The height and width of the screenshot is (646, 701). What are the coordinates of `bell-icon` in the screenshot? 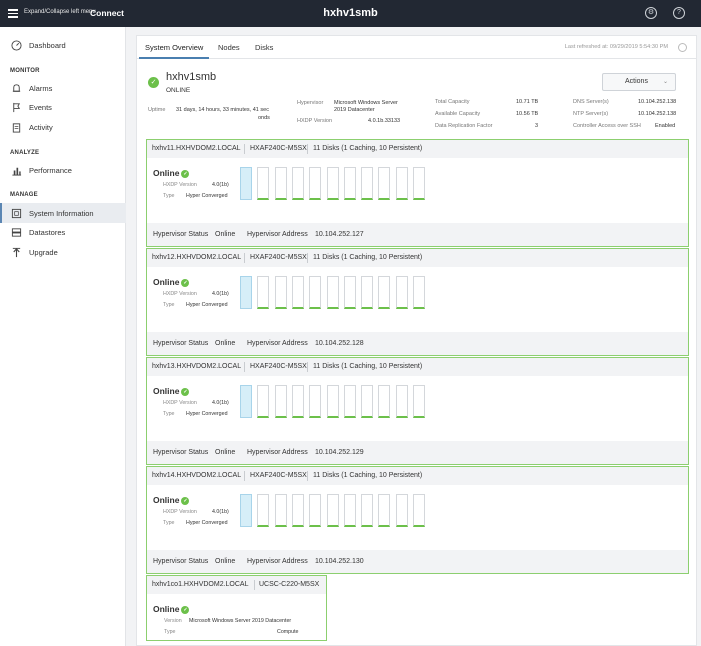 It's located at (16, 87).